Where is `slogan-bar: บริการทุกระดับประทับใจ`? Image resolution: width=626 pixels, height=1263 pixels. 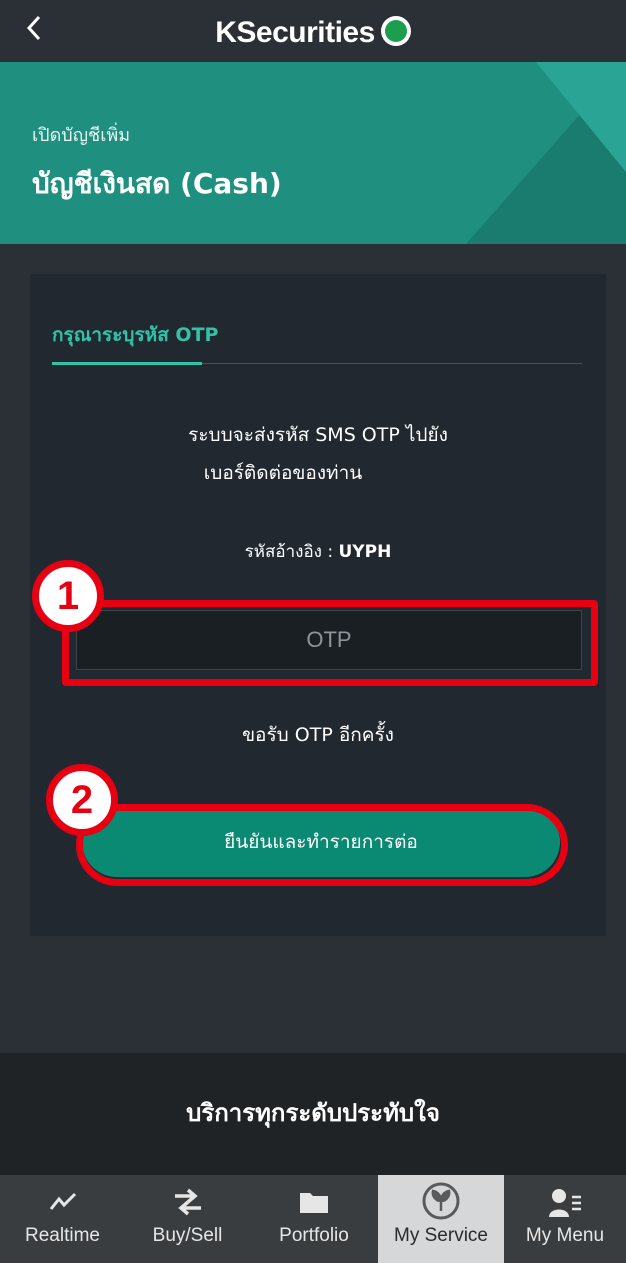
slogan-bar: บริการทุกระดับประทับใจ is located at coordinates (313, 1114).